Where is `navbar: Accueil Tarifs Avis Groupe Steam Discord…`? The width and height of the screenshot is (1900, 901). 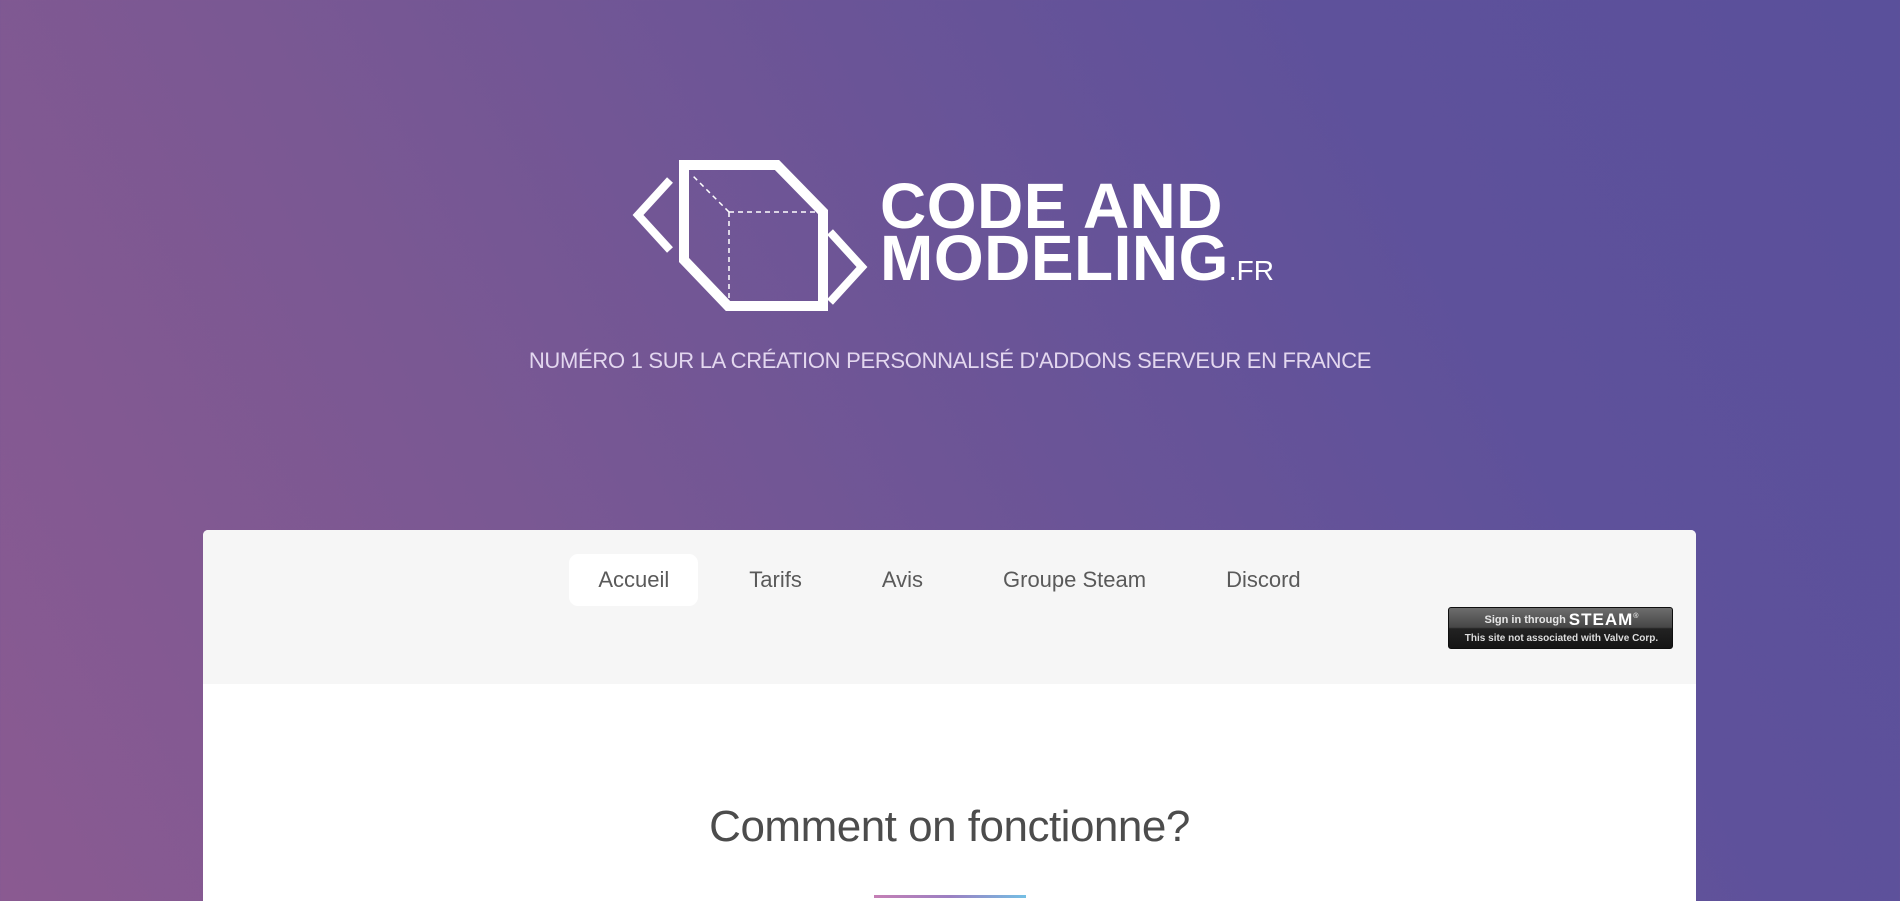 navbar: Accueil Tarifs Avis Groupe Steam Discord… is located at coordinates (949, 607).